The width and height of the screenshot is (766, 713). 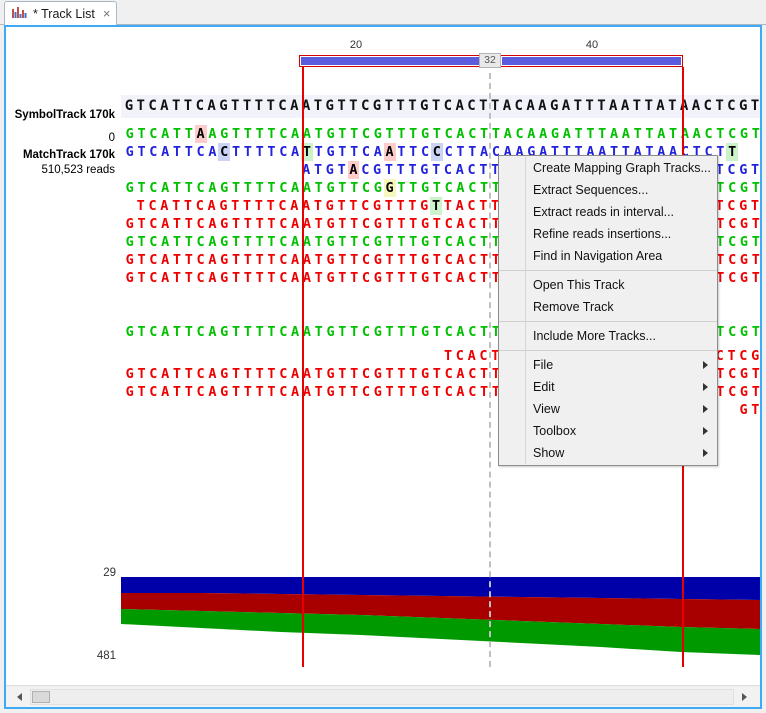 What do you see at coordinates (64, 13) in the screenshot?
I see `tab-label: * Track List` at bounding box center [64, 13].